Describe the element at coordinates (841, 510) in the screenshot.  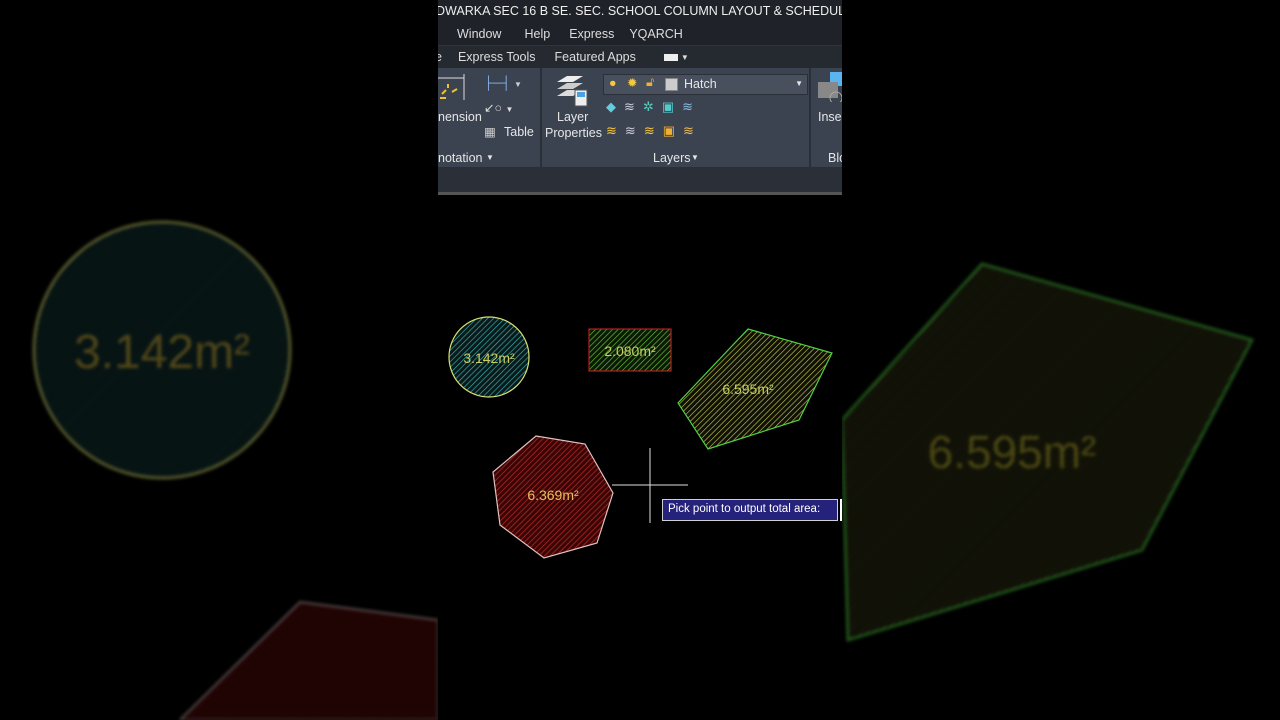
I see `input-cursor` at that location.